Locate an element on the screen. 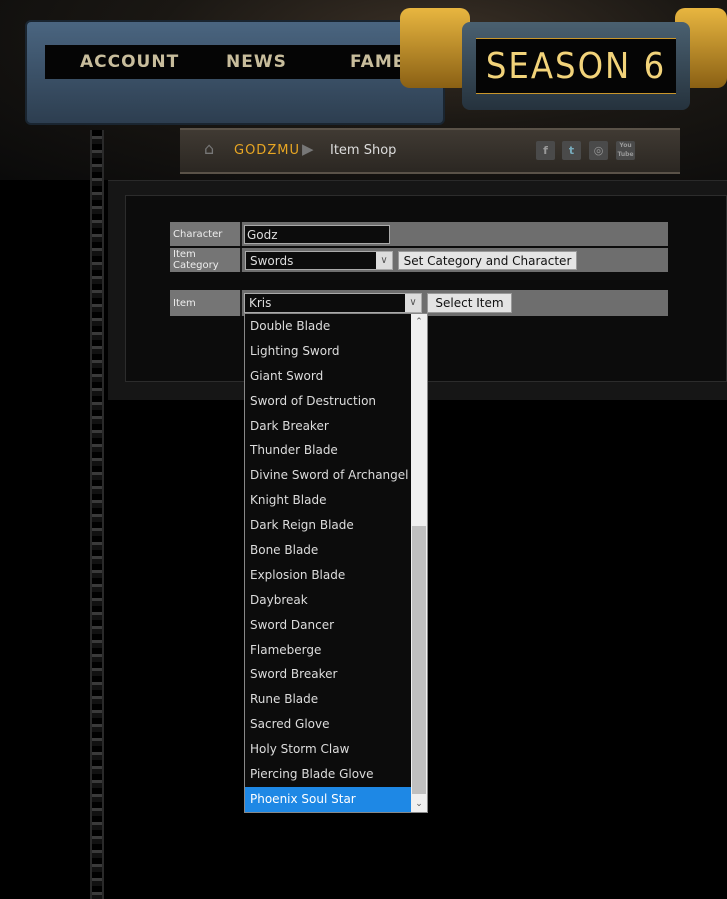 Image resolution: width=727 pixels, height=899 pixels. scrollbar-thumb is located at coordinates (419, 660).